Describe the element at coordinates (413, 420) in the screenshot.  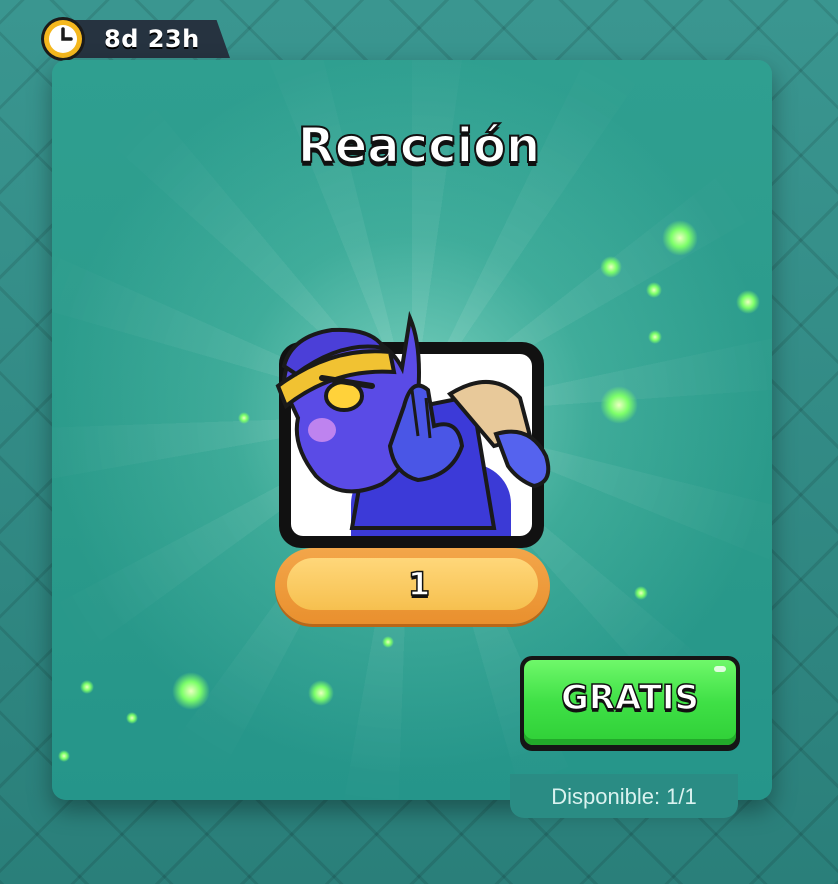
I see `goblin-emote-icon` at that location.